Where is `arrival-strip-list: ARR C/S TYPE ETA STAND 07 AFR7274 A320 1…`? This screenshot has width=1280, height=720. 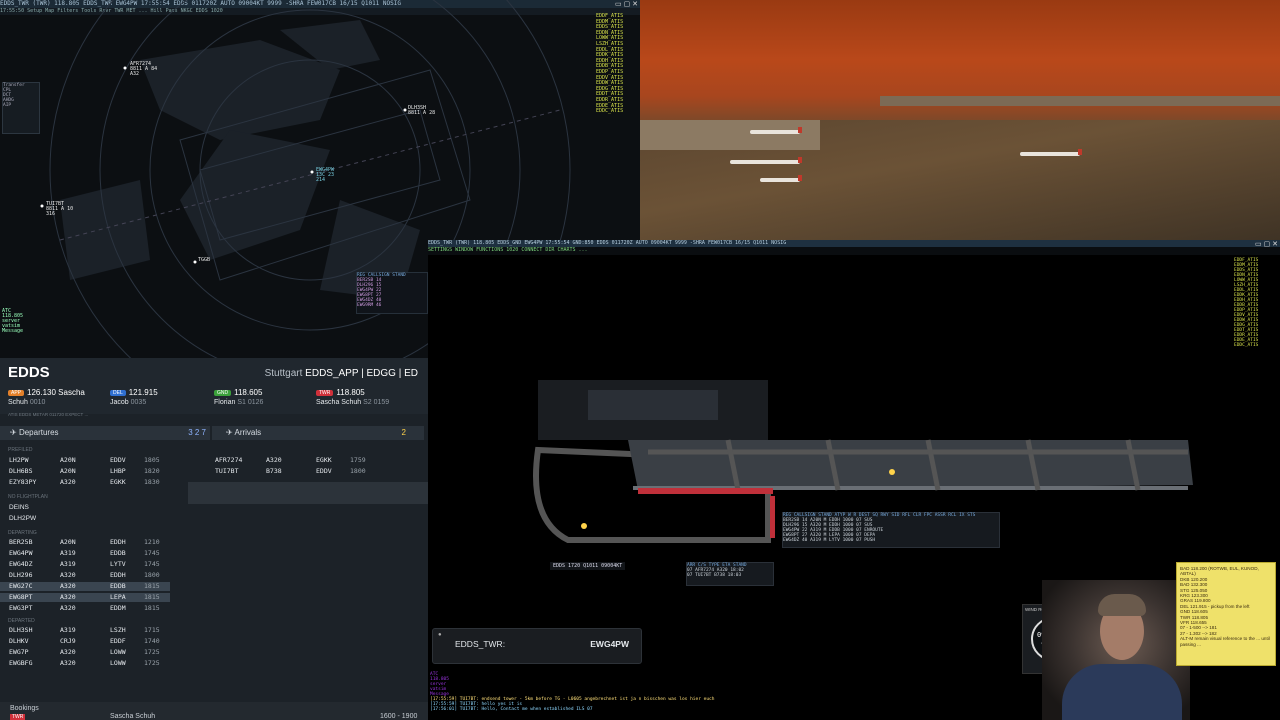
arrival-strip-list: ARR C/S TYPE ETA STAND 07 AFR7274 A320 1… is located at coordinates (730, 574).